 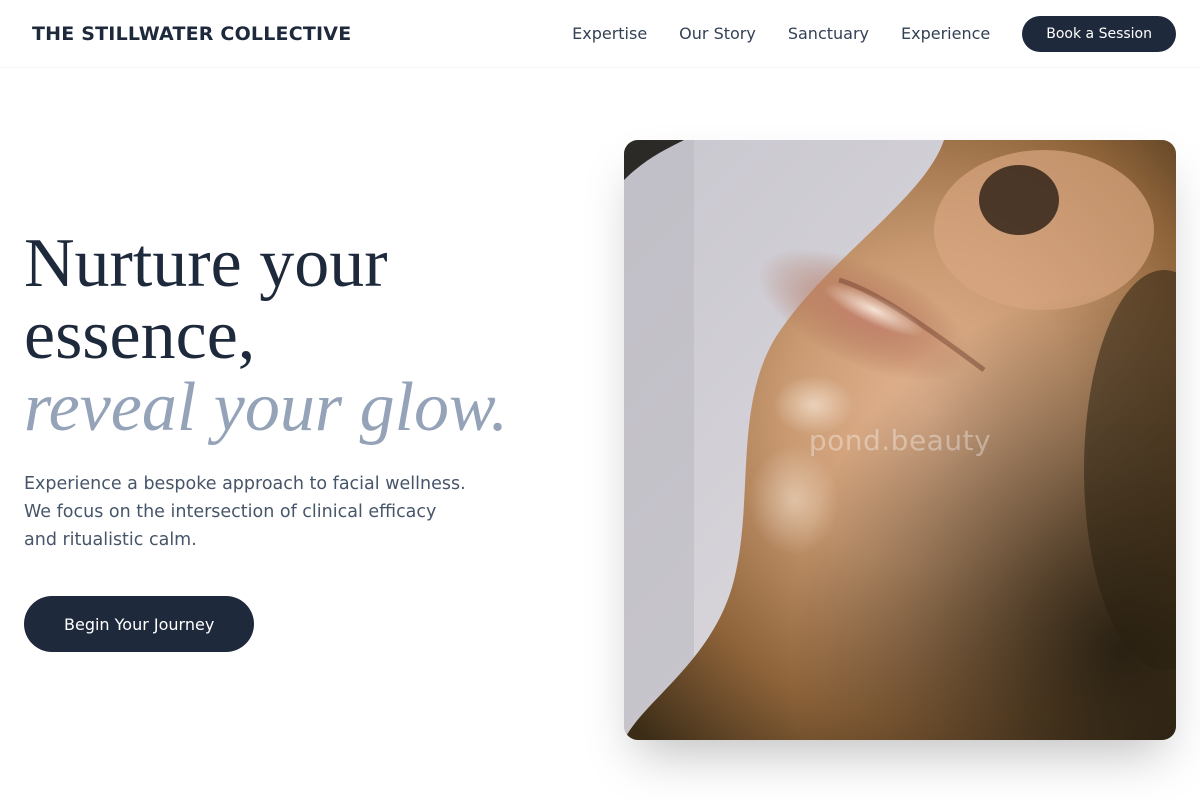 What do you see at coordinates (609, 33) in the screenshot?
I see `nav-link-expertise: Expertise` at bounding box center [609, 33].